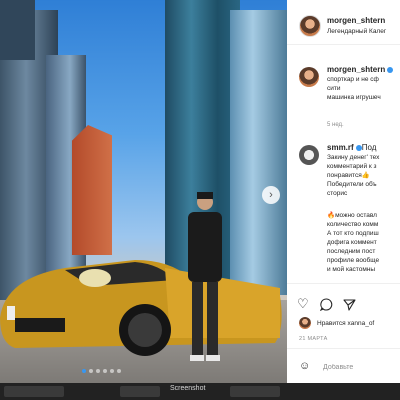  I want to click on caption-avatar, so click(309, 77).